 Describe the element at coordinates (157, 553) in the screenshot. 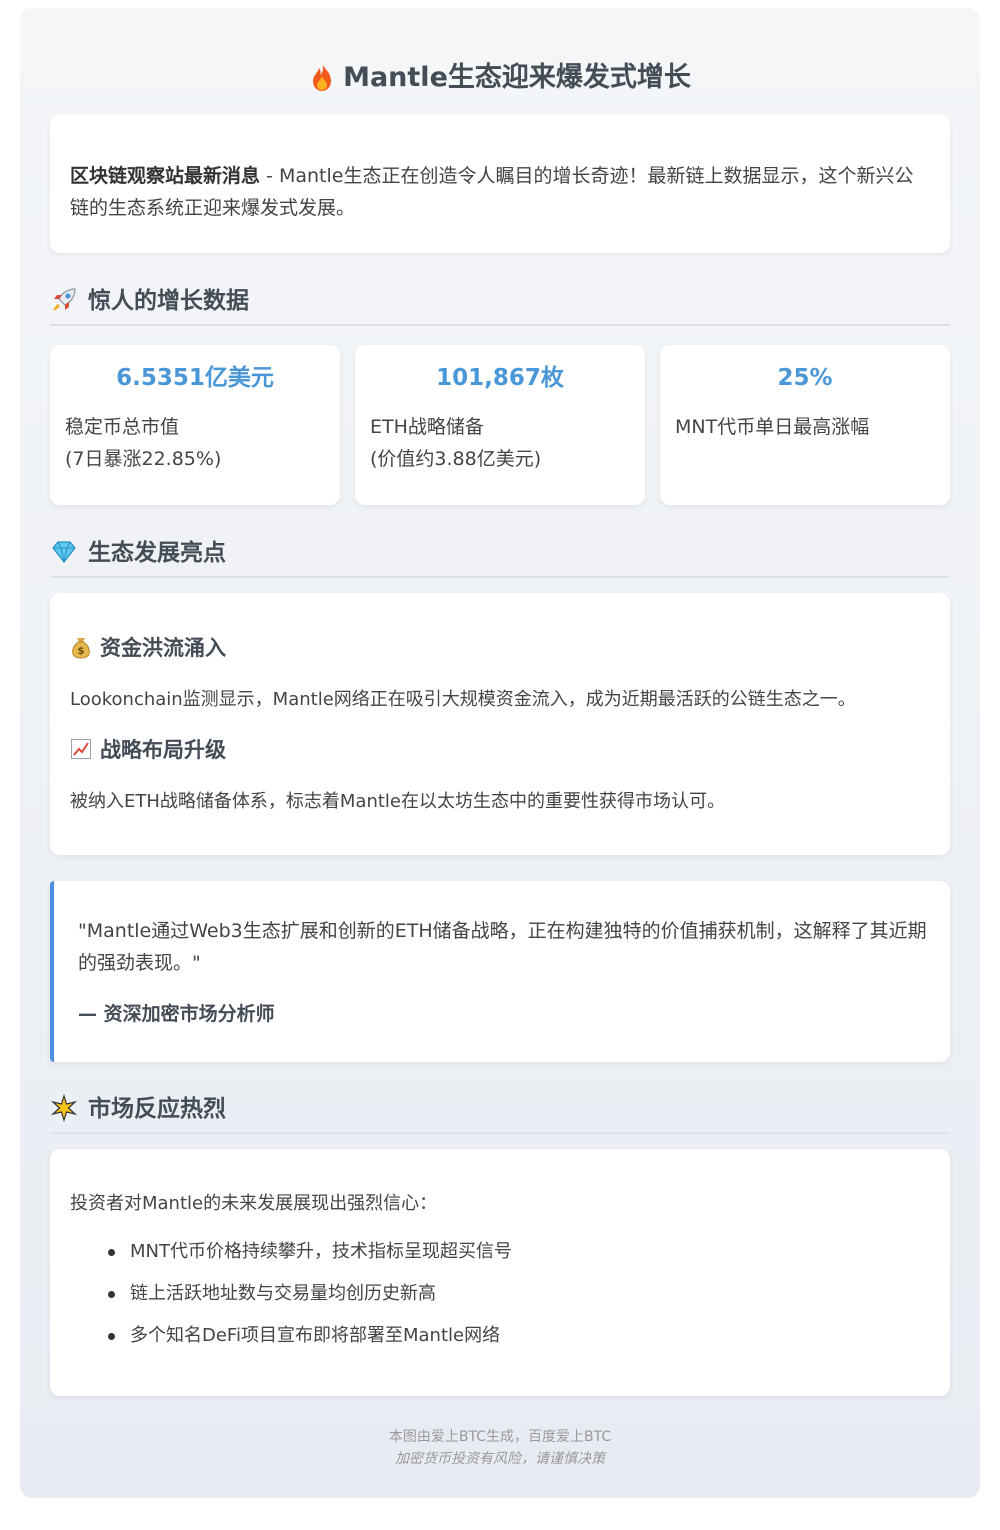

I see `section-heading-highlights-text: 生态发展亮点` at that location.